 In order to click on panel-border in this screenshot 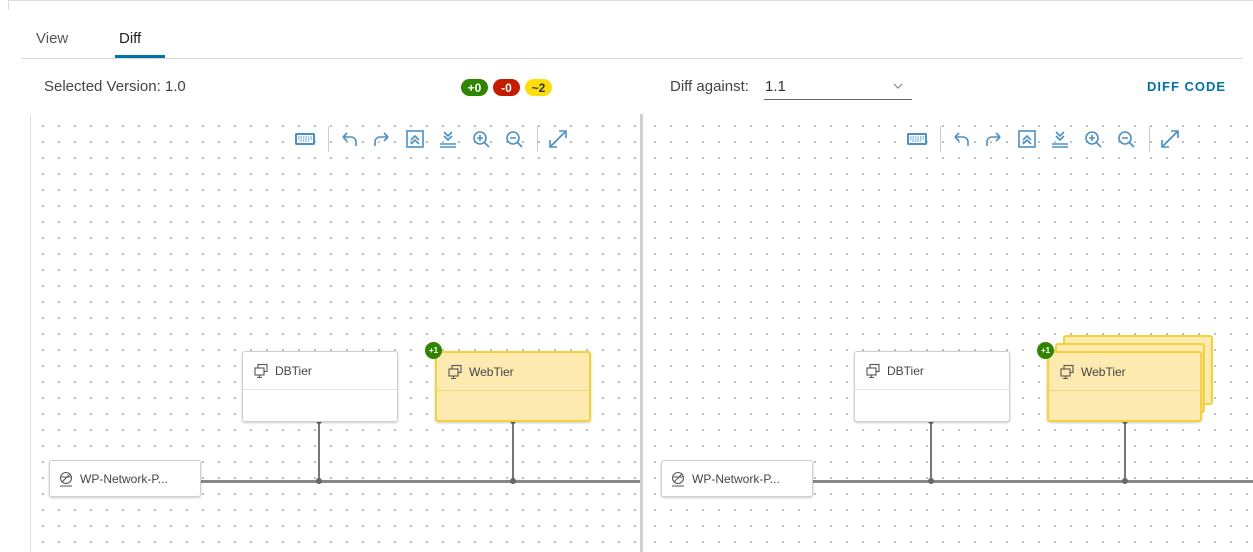, I will do `click(630, 5)`.